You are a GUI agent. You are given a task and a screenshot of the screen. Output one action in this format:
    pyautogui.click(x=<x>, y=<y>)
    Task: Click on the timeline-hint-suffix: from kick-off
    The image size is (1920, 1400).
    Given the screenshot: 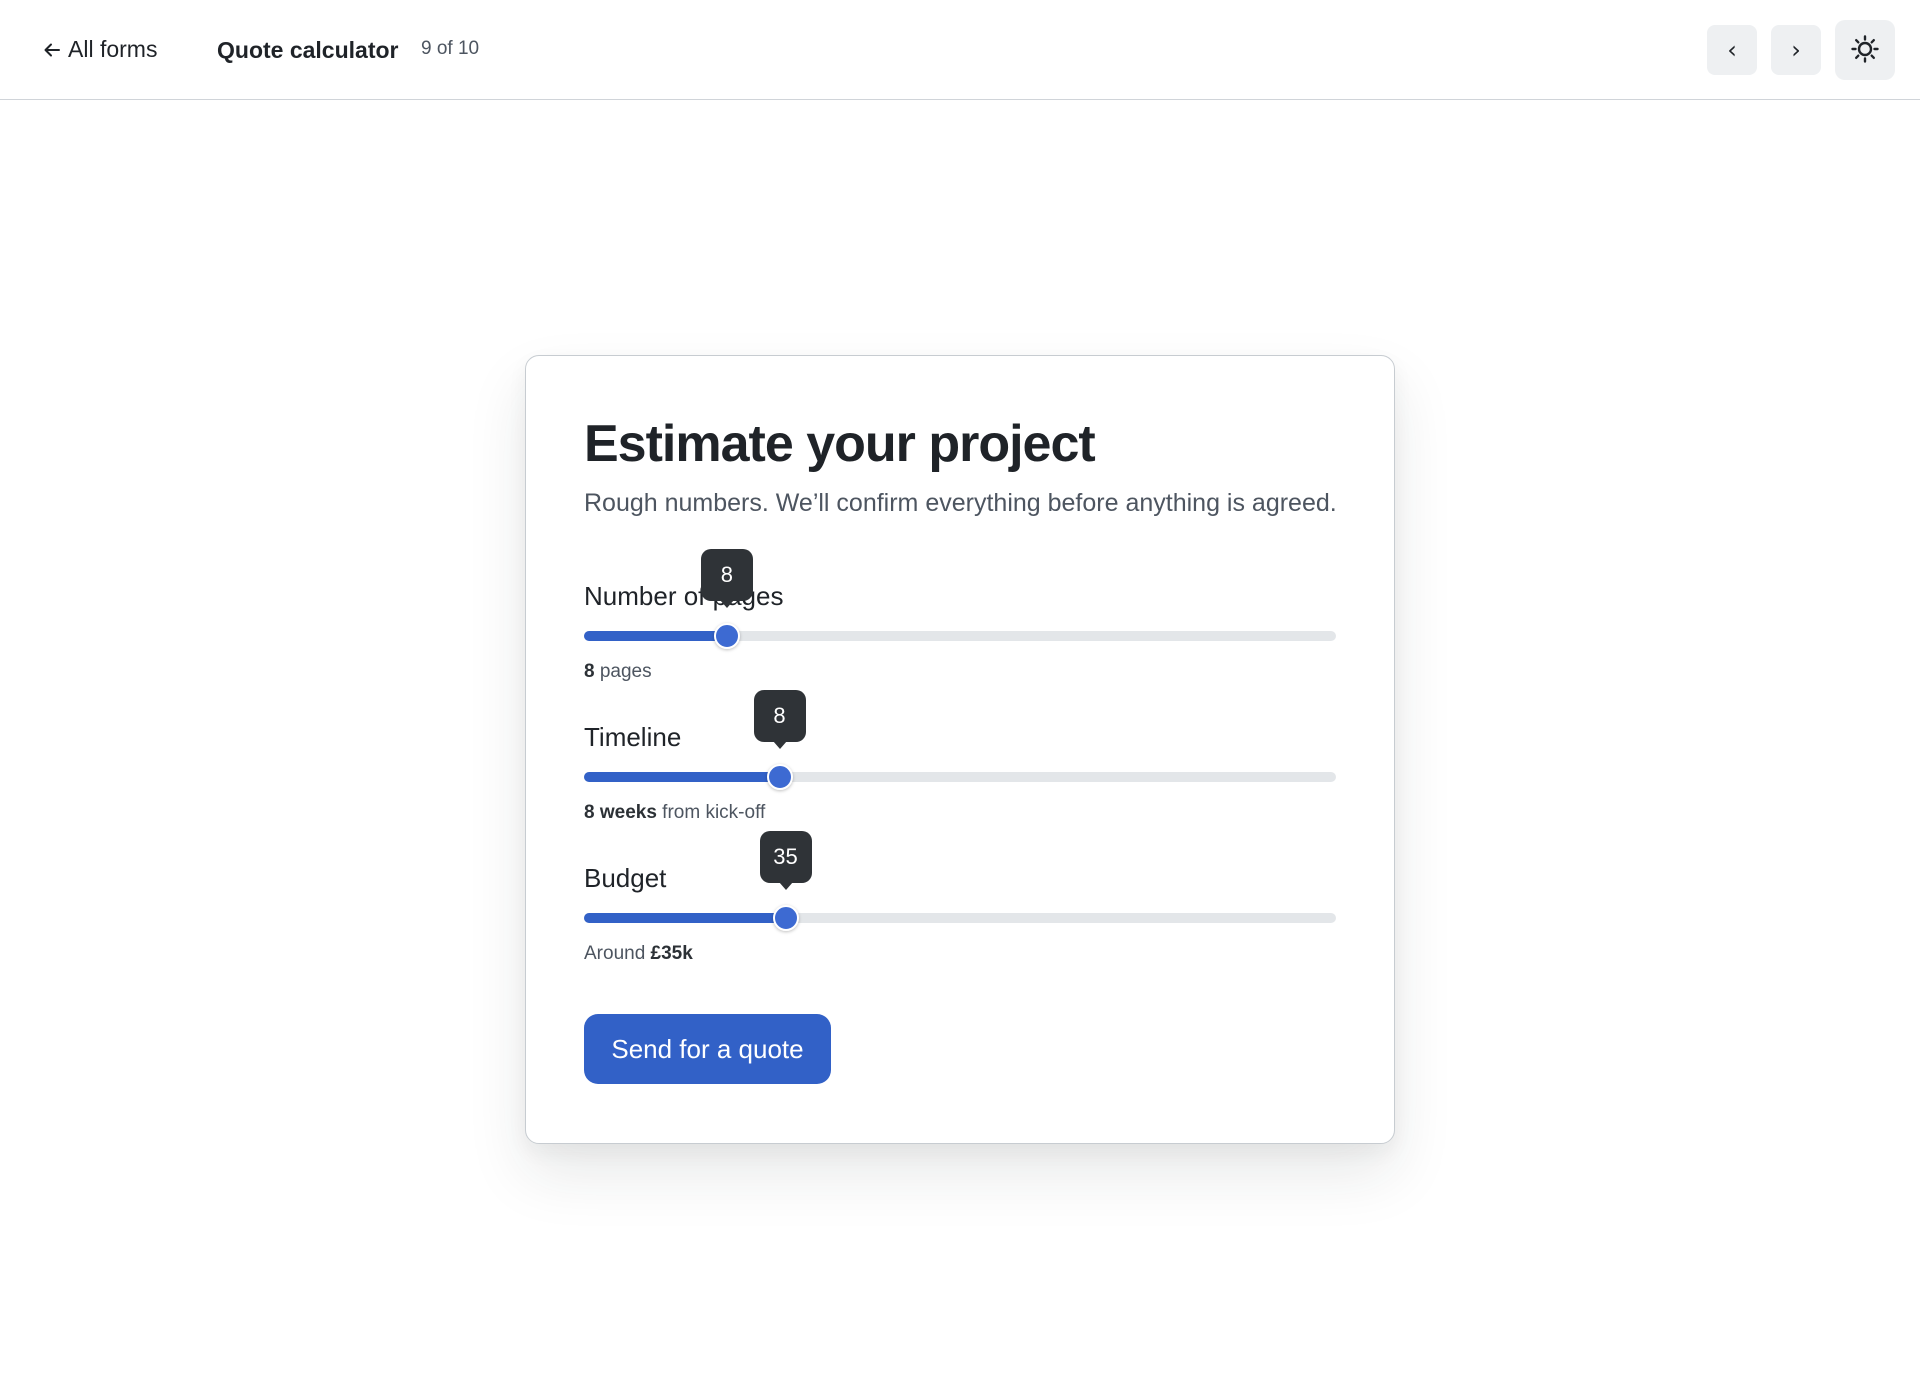 What is the action you would take?
    pyautogui.click(x=711, y=812)
    